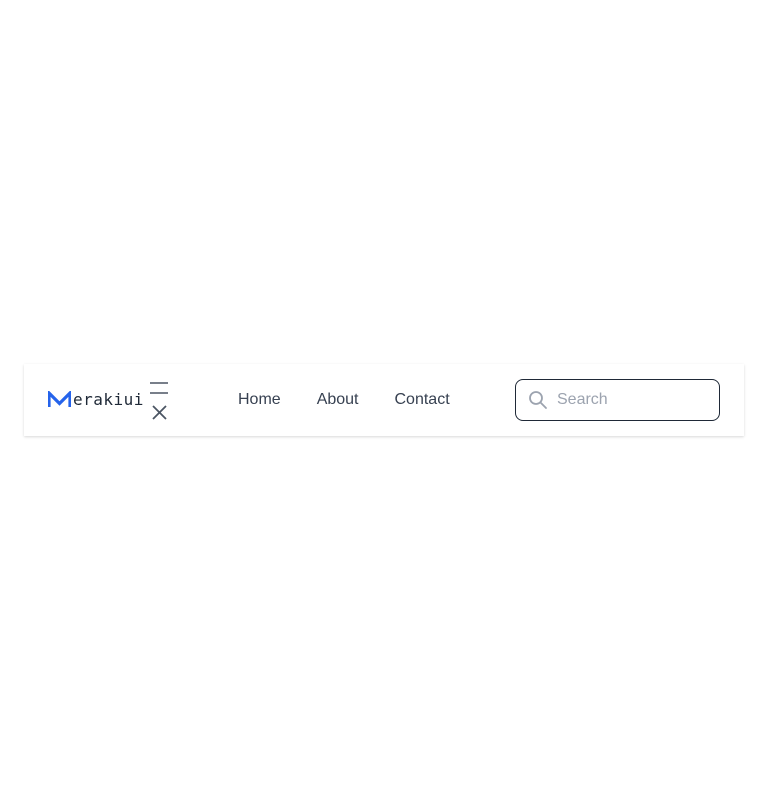 This screenshot has height=800, width=768. What do you see at coordinates (160, 388) in the screenshot?
I see `menu-icon` at bounding box center [160, 388].